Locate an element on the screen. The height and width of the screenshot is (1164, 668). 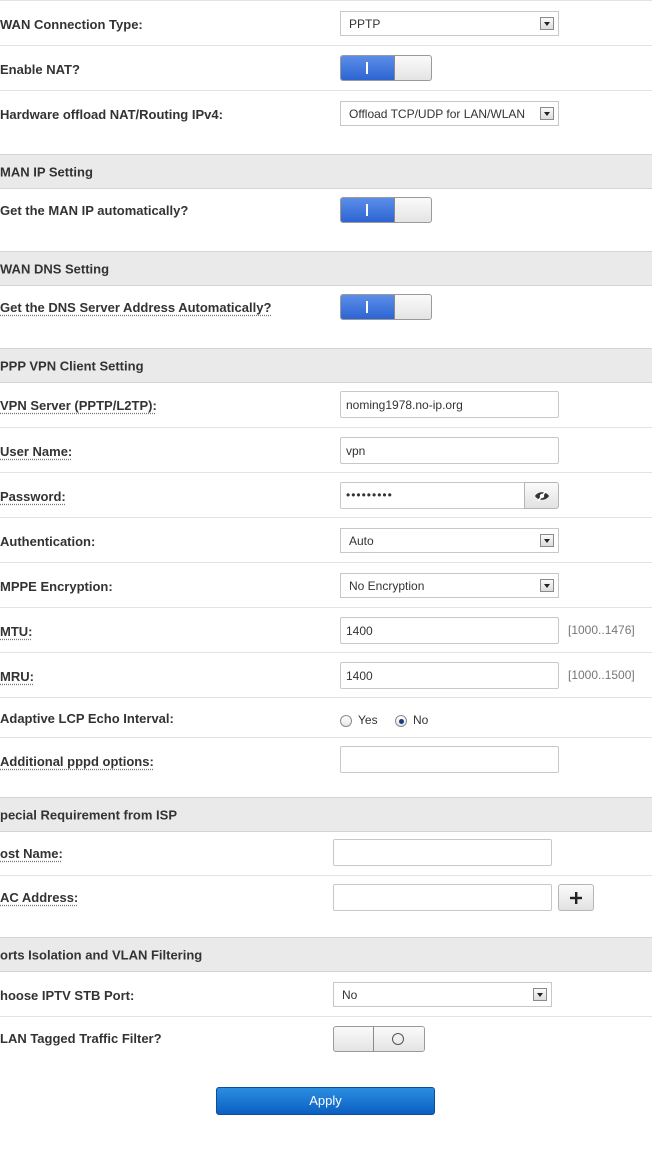
password-value: ••••••••• is located at coordinates (369, 495).